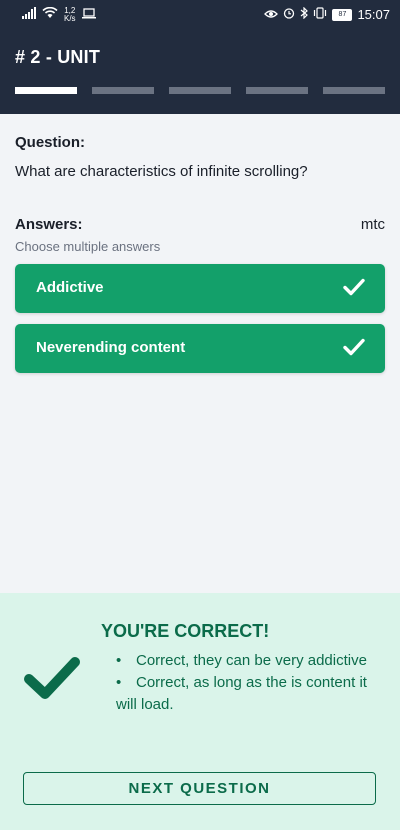 This screenshot has height=830, width=400. What do you see at coordinates (200, 15) in the screenshot?
I see `status-bar: 1,2 K/s 87 15:07` at bounding box center [200, 15].